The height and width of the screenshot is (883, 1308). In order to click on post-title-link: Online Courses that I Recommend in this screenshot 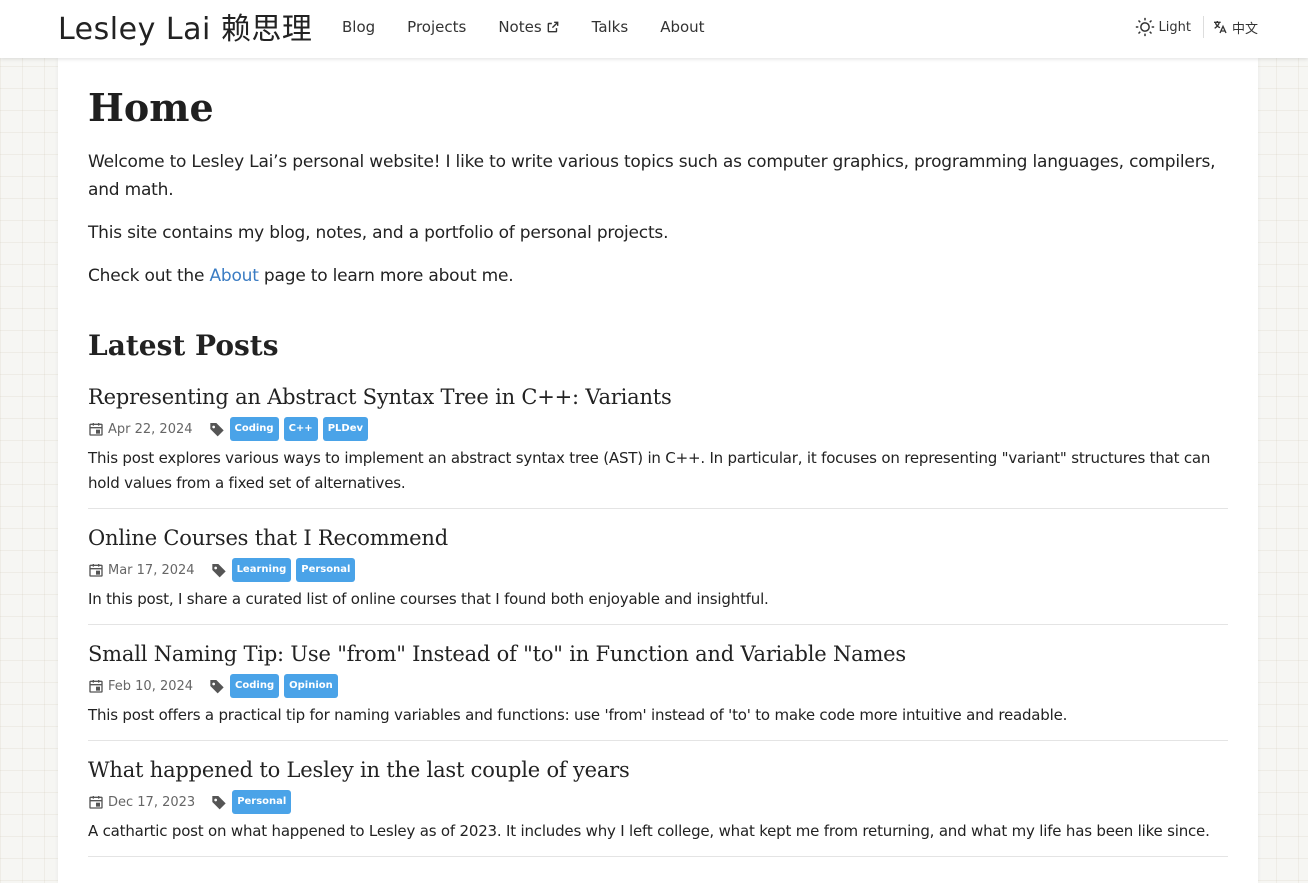, I will do `click(658, 538)`.